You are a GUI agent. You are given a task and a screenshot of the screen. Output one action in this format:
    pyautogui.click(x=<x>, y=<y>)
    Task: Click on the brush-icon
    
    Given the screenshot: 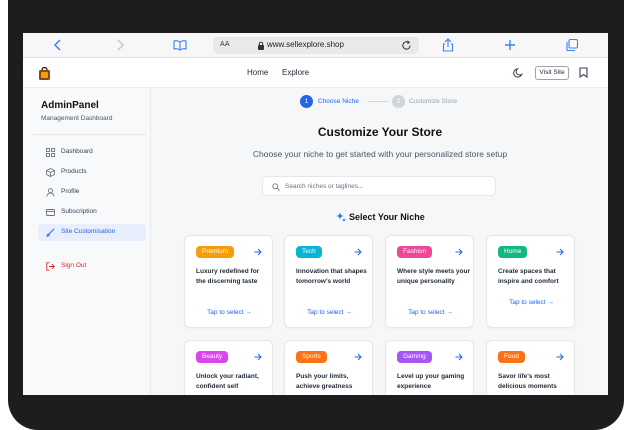 What is the action you would take?
    pyautogui.click(x=50, y=232)
    